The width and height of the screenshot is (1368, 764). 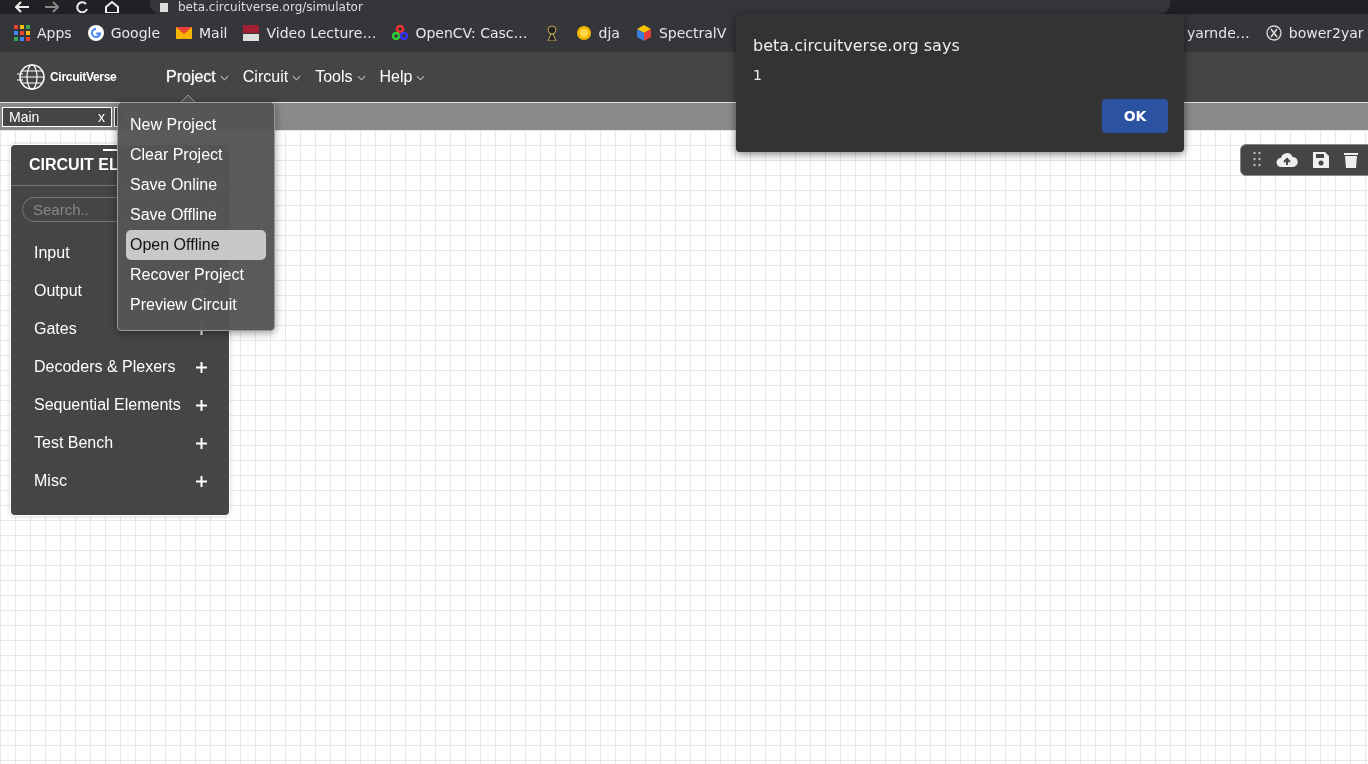 What do you see at coordinates (758, 75) in the screenshot?
I see `dialog-message: 1` at bounding box center [758, 75].